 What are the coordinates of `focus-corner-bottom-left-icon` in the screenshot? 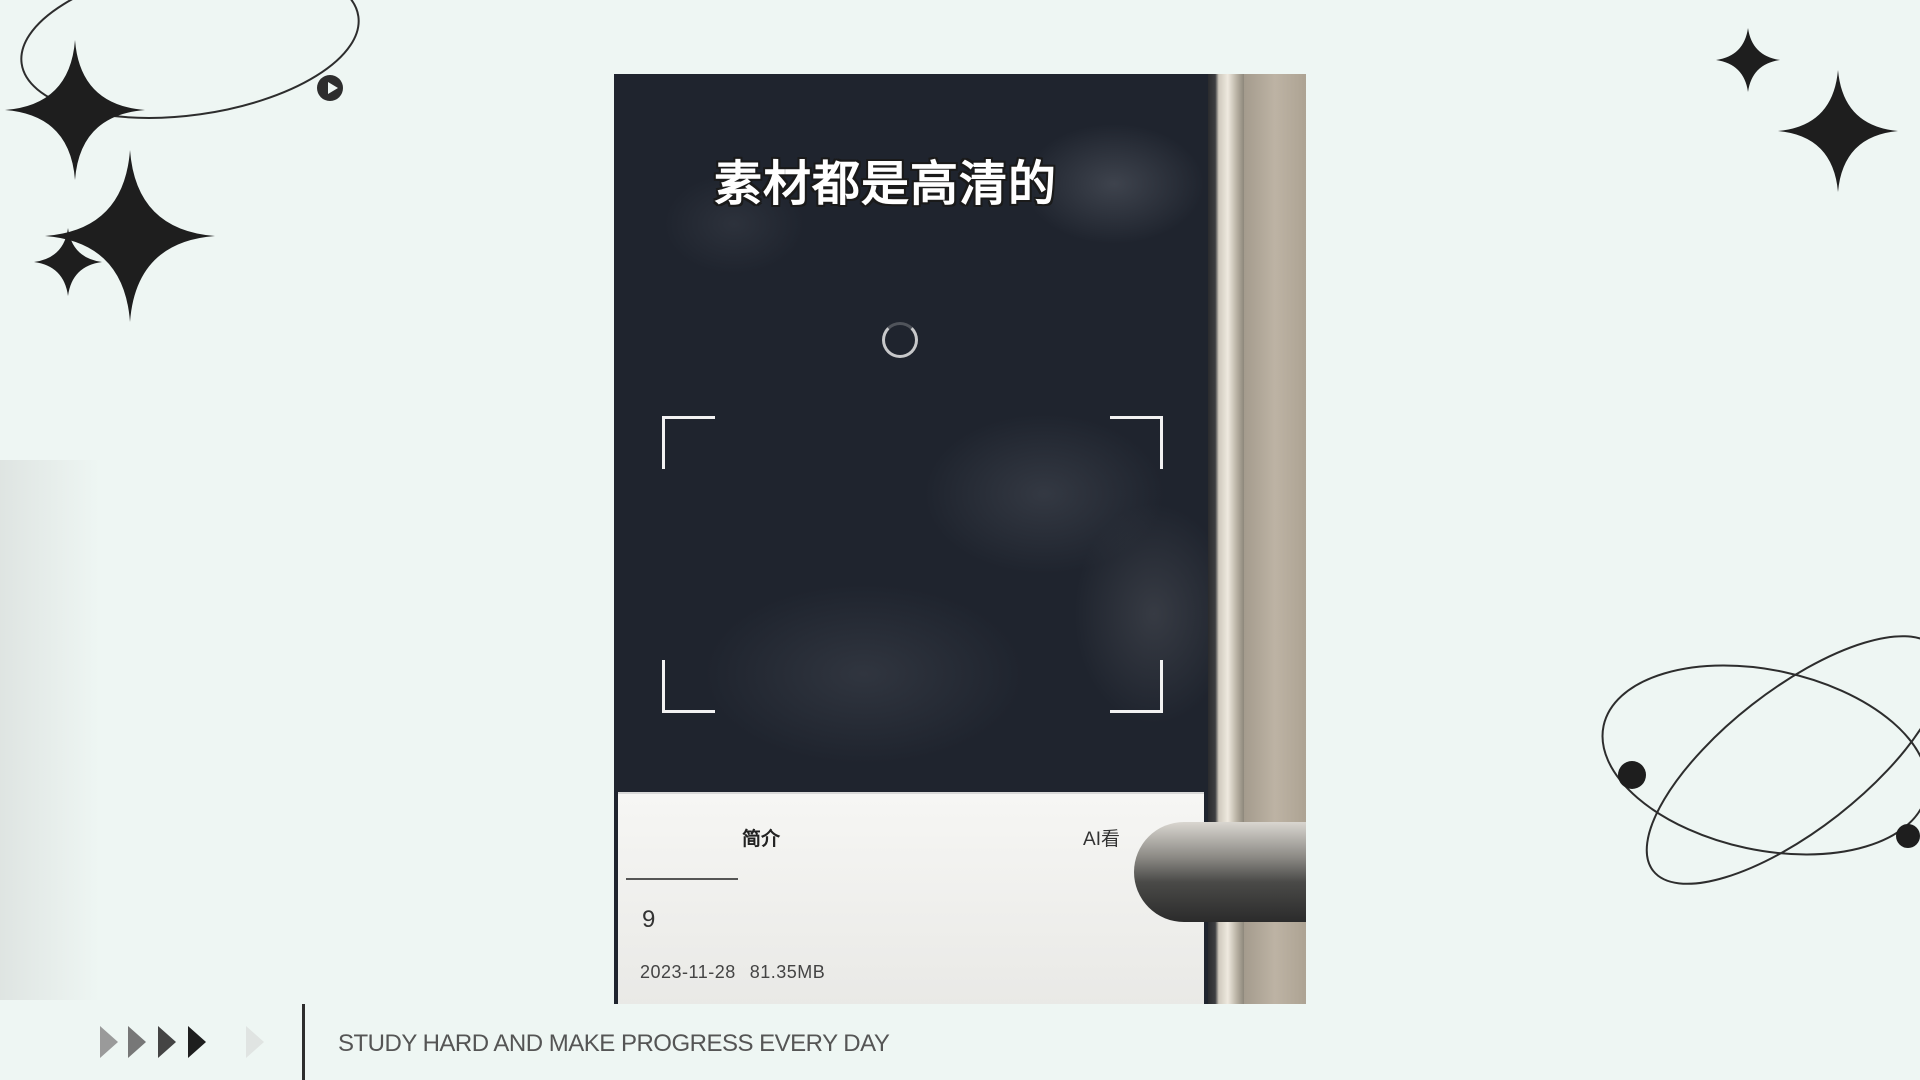 It's located at (688, 686).